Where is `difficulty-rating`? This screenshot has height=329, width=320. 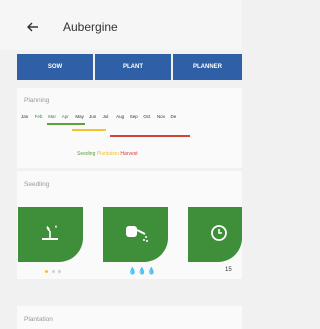
difficulty-rating is located at coordinates (54, 272).